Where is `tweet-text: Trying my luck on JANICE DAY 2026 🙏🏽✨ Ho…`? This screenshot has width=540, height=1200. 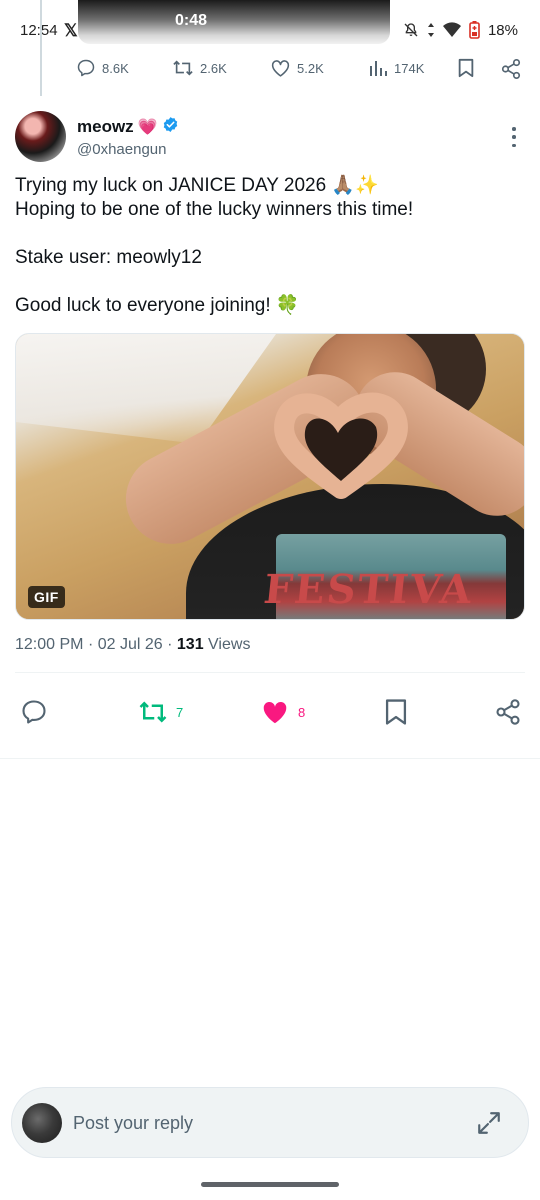 tweet-text: Trying my luck on JANICE DAY 2026 🙏🏽✨ Ho… is located at coordinates (270, 246).